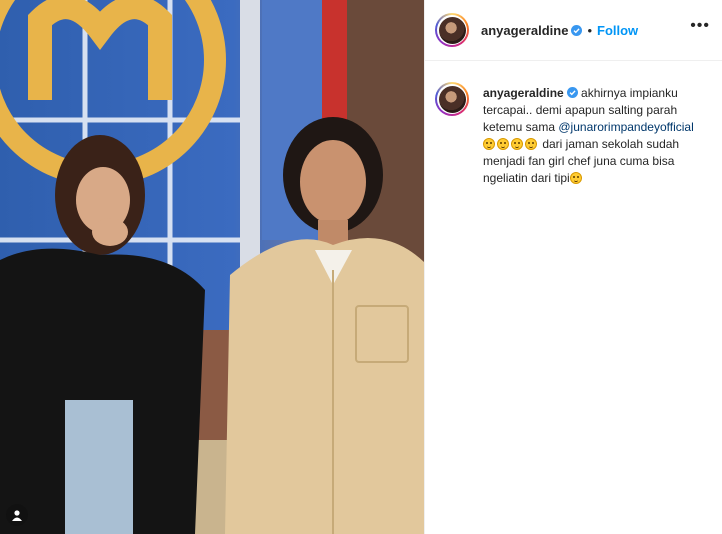  What do you see at coordinates (625, 127) in the screenshot?
I see `mention-link: @junarorimpandeyofficial` at bounding box center [625, 127].